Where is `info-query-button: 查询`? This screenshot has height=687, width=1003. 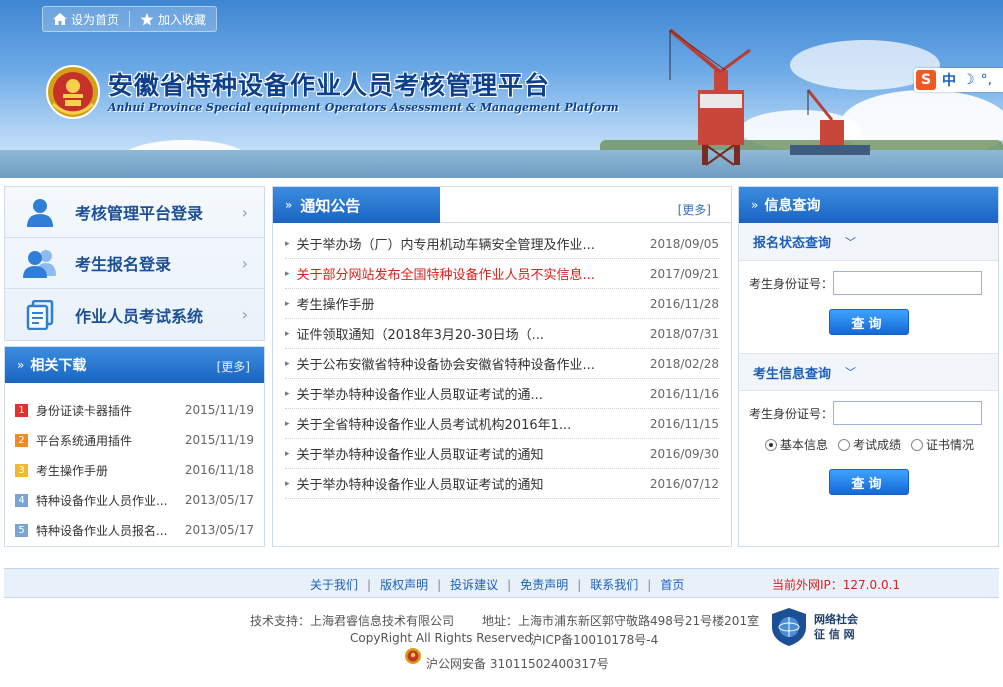 info-query-button: 查询 is located at coordinates (868, 482).